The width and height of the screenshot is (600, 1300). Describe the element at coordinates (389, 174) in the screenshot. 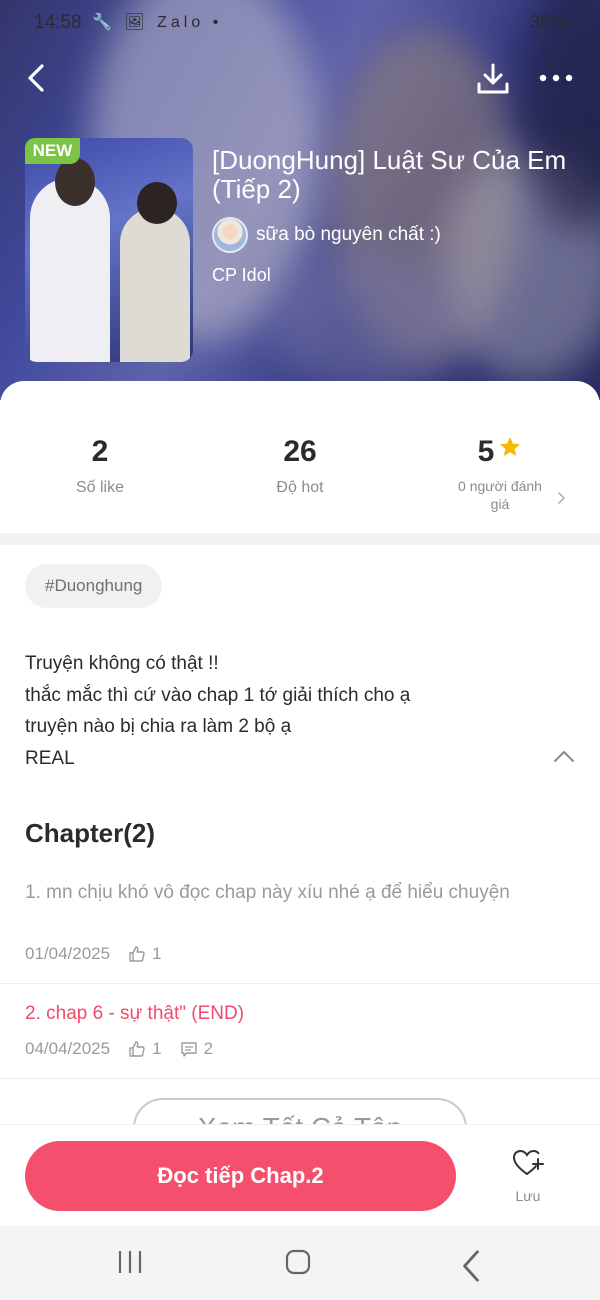

I see `story-title: [DuongHung] Luật Sư Của Em (Tiếp 2)` at that location.